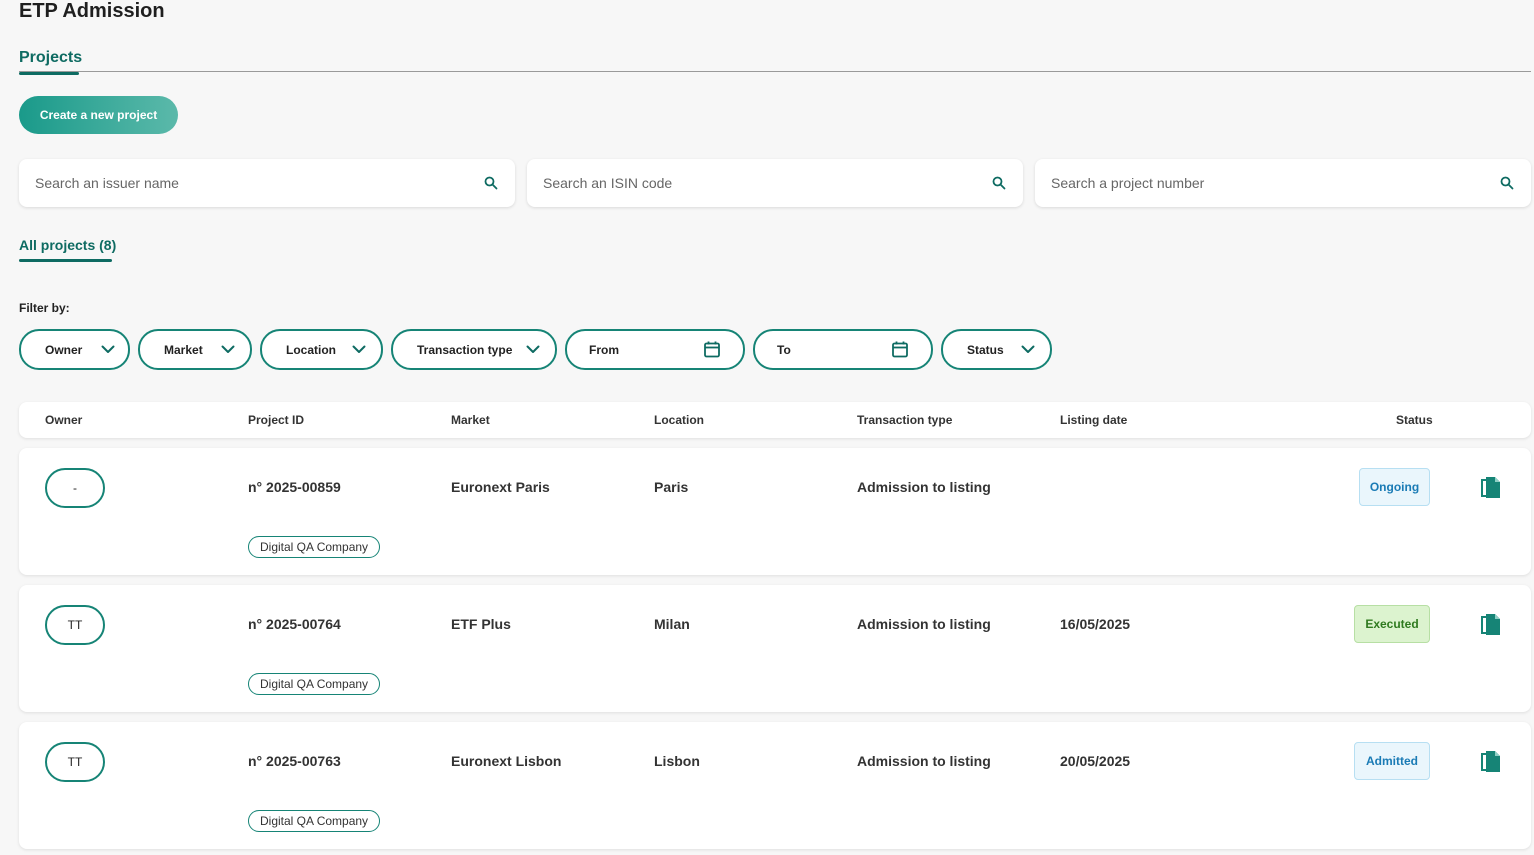  I want to click on tab-projects: Projects, so click(50, 58).